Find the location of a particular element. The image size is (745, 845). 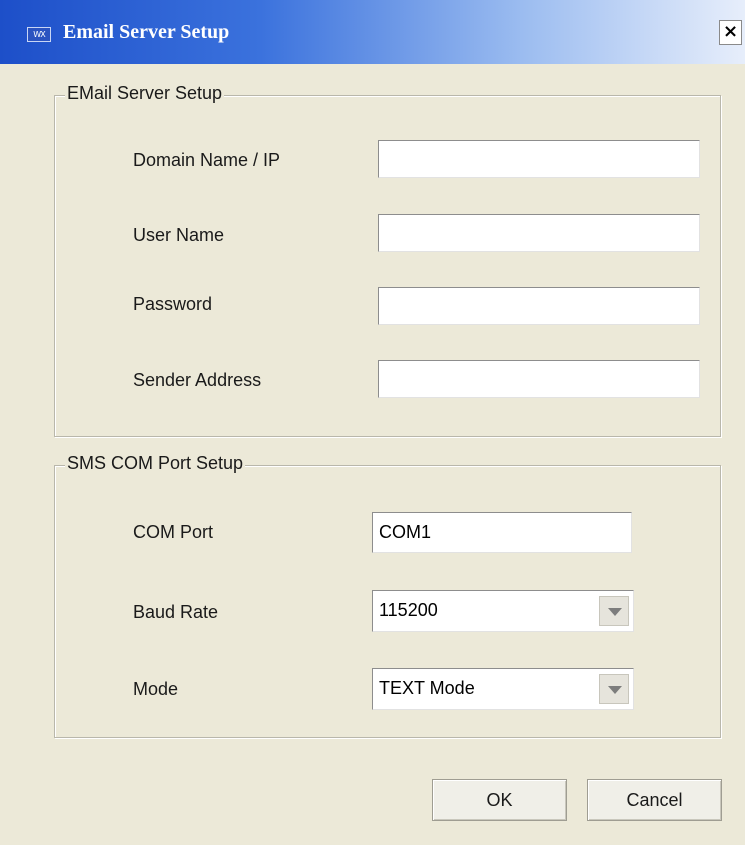

baud-rate-dropdown-arrow-icon is located at coordinates (614, 611).